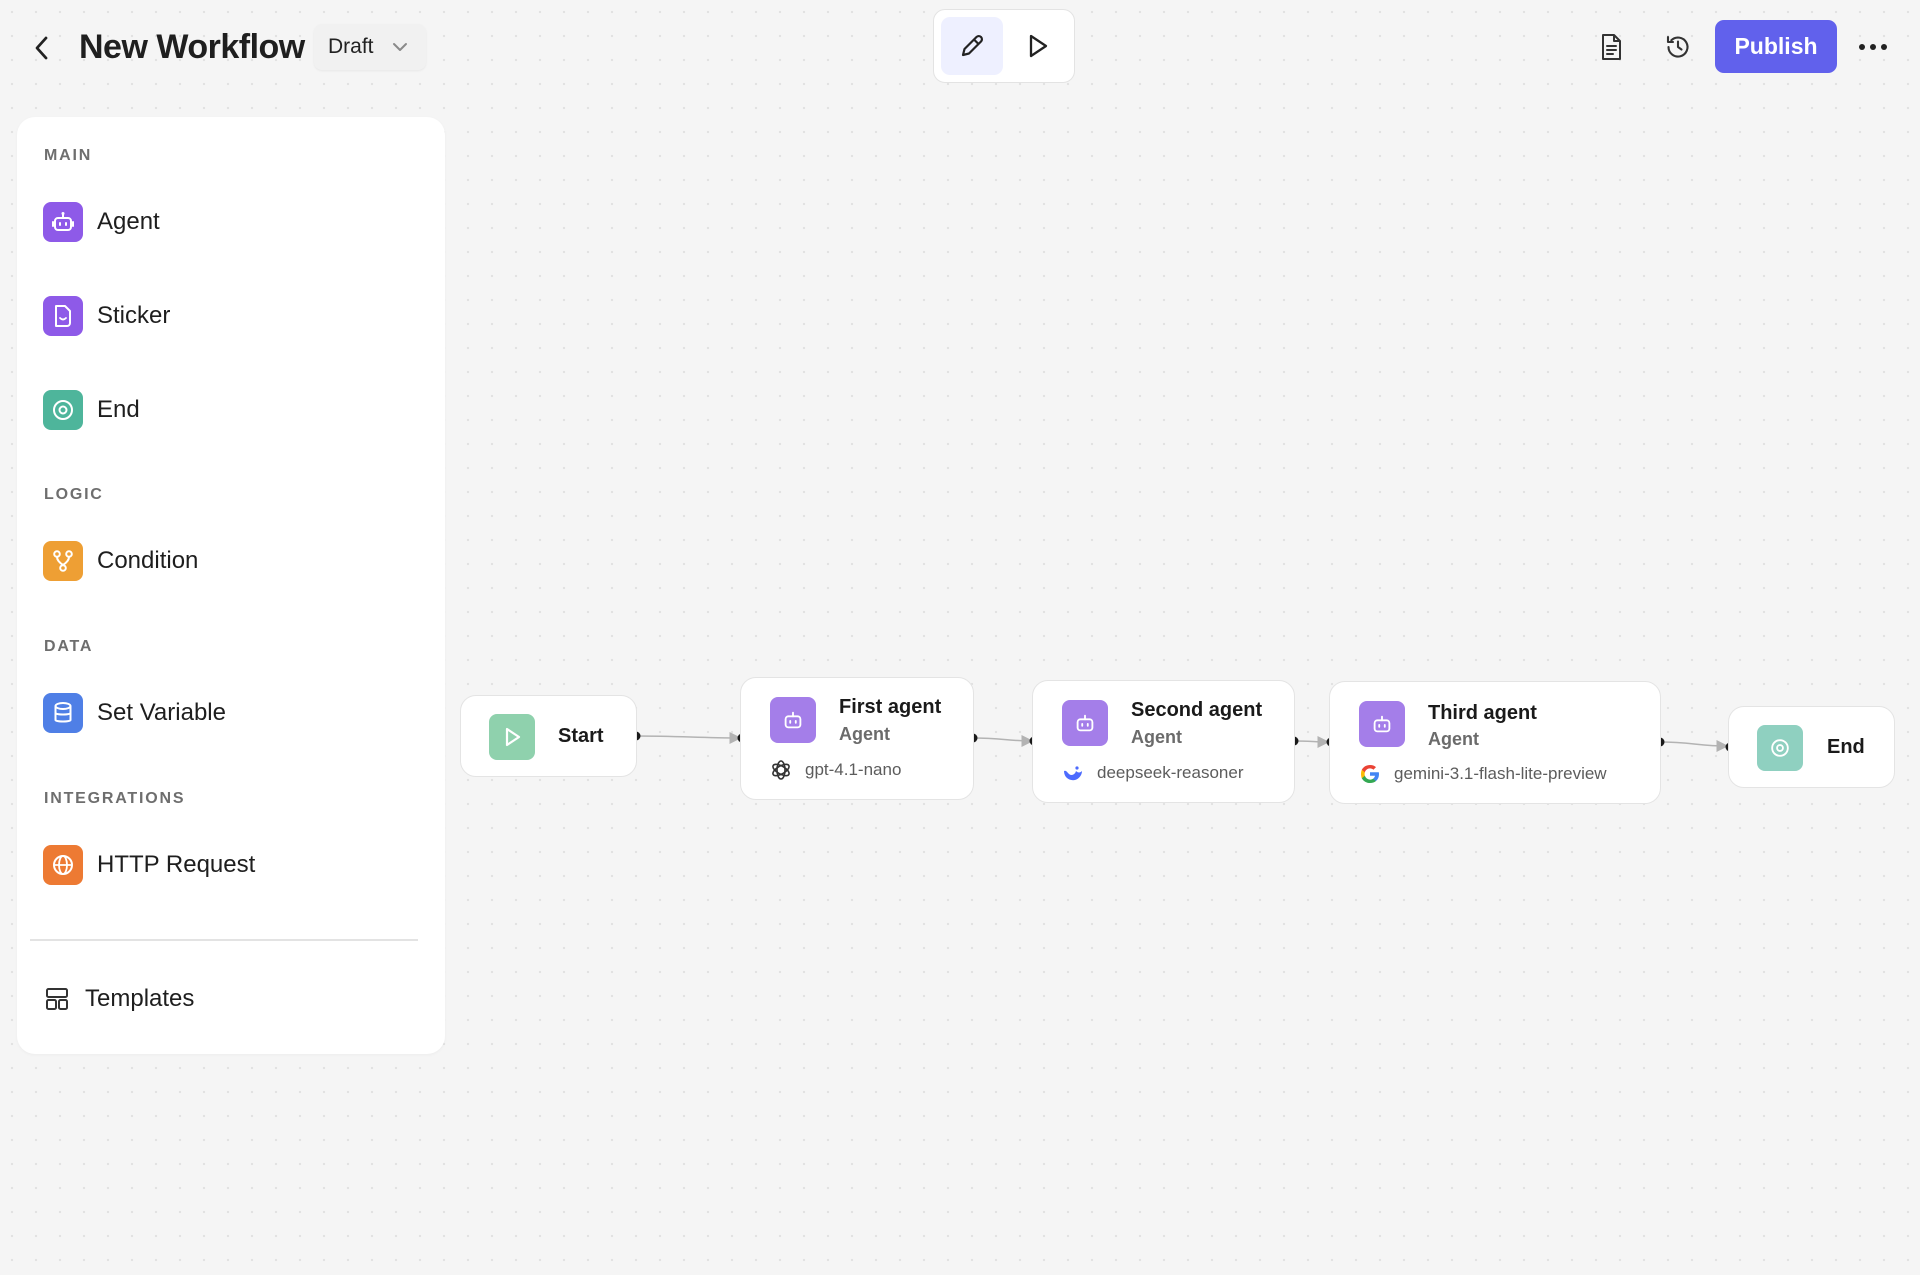  I want to click on workflow-node-agent: First agent Agent gpt-4.1-nano, so click(857, 738).